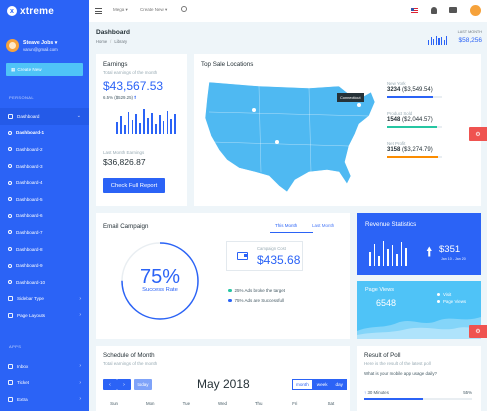 The image size is (487, 411). What do you see at coordinates (286, 225) in the screenshot?
I see `tab-this-month: This Month` at bounding box center [286, 225].